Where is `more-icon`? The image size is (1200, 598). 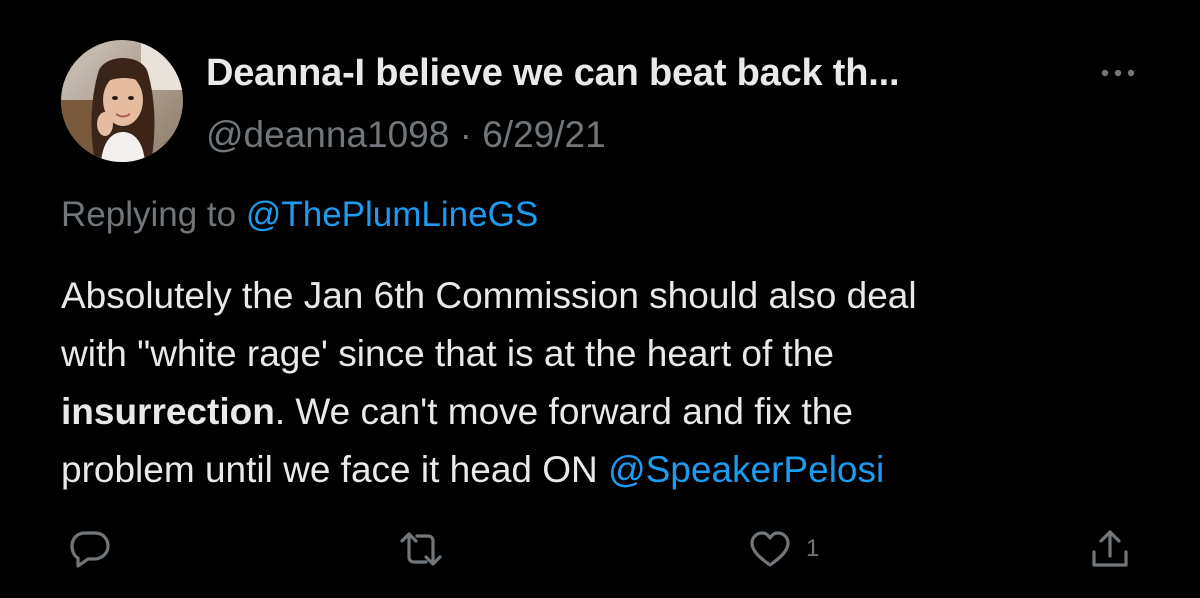 more-icon is located at coordinates (1118, 73).